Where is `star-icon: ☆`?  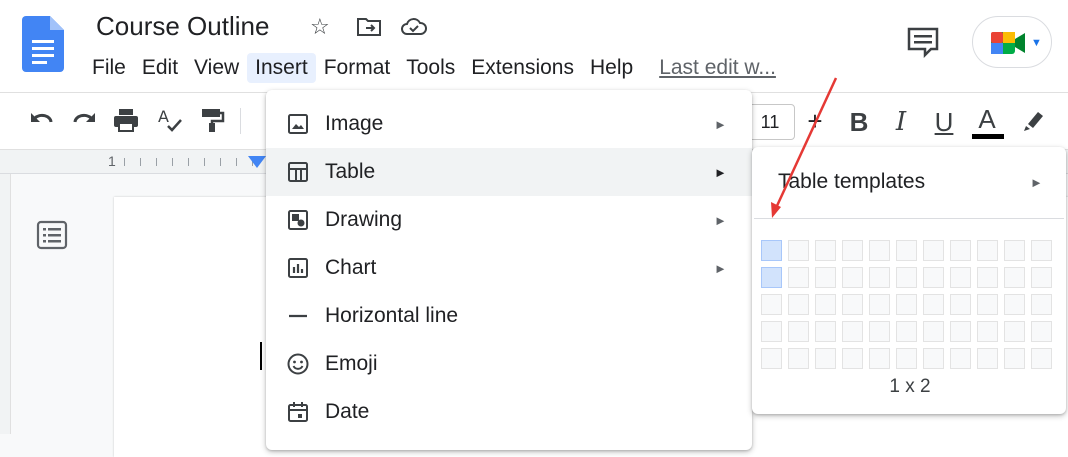 star-icon: ☆ is located at coordinates (320, 27).